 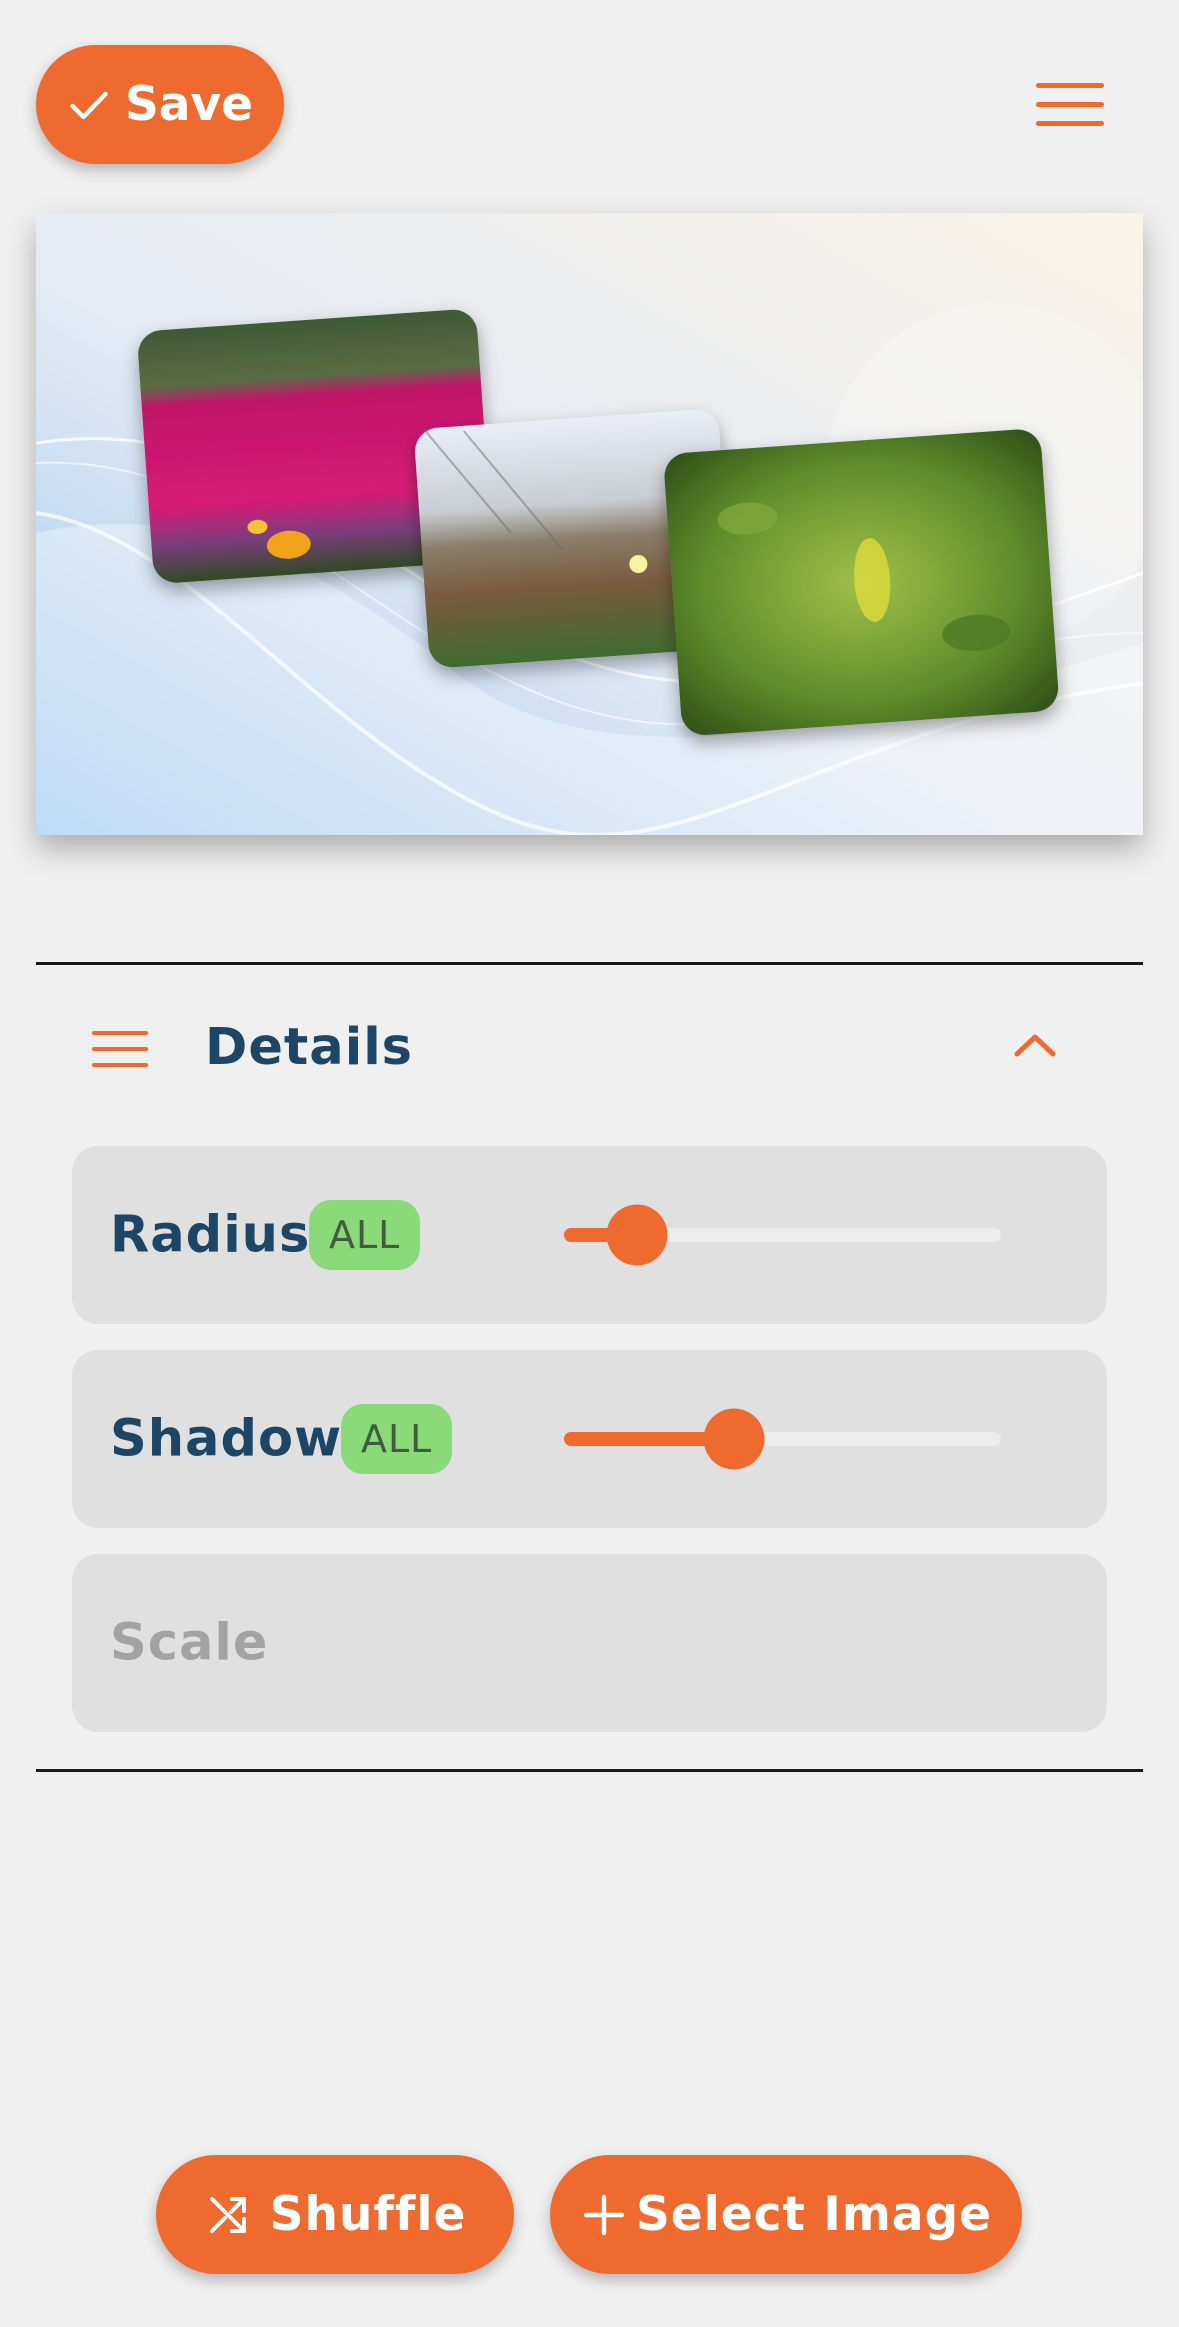 I want to click on chevron-up-icon, so click(x=1035, y=1045).